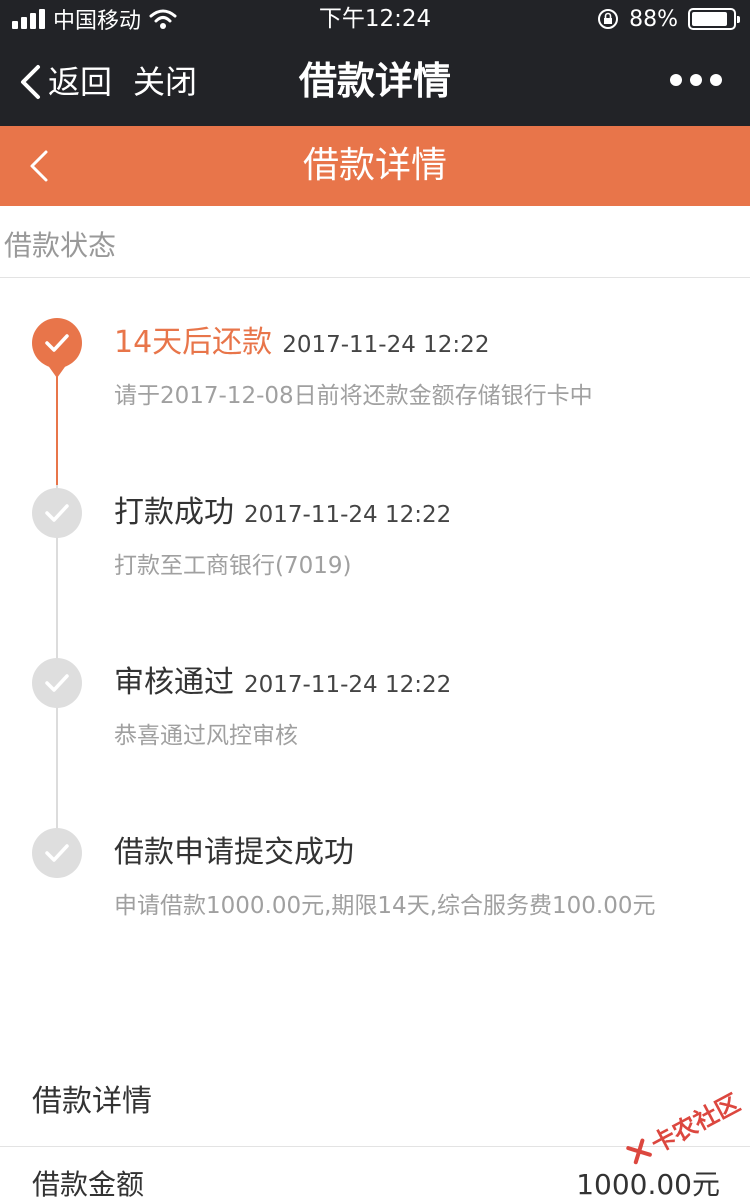 Image resolution: width=750 pixels, height=1203 pixels. I want to click on status-bar: 中国移动 下午12:24 88%, so click(375, 20).